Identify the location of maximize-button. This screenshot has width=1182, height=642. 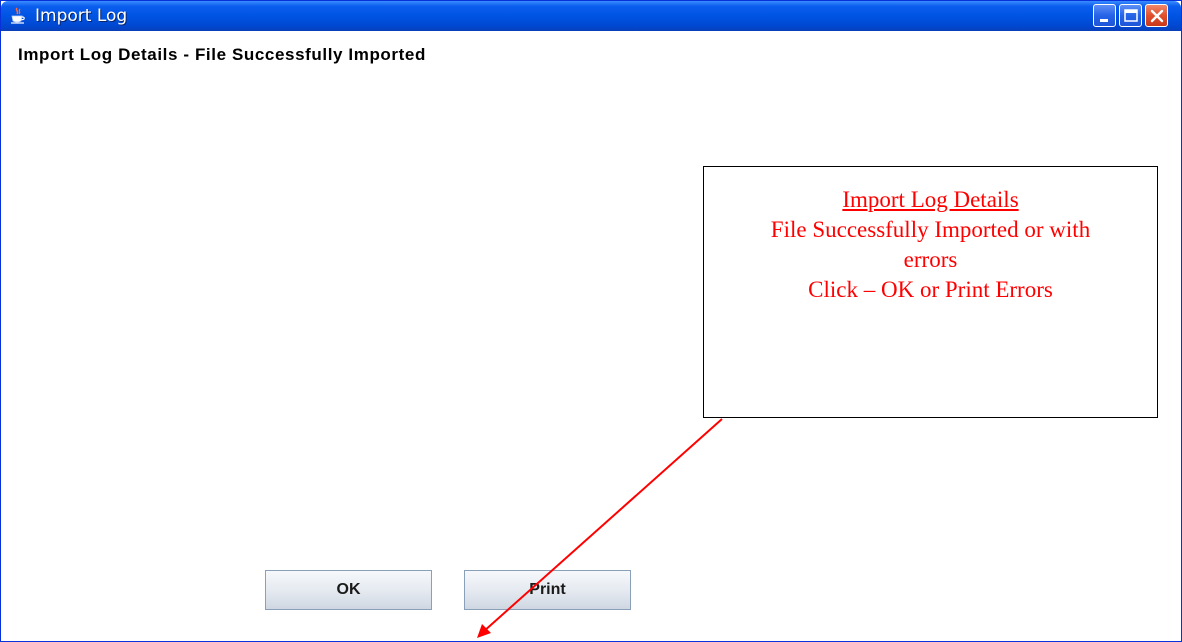
(1130, 15).